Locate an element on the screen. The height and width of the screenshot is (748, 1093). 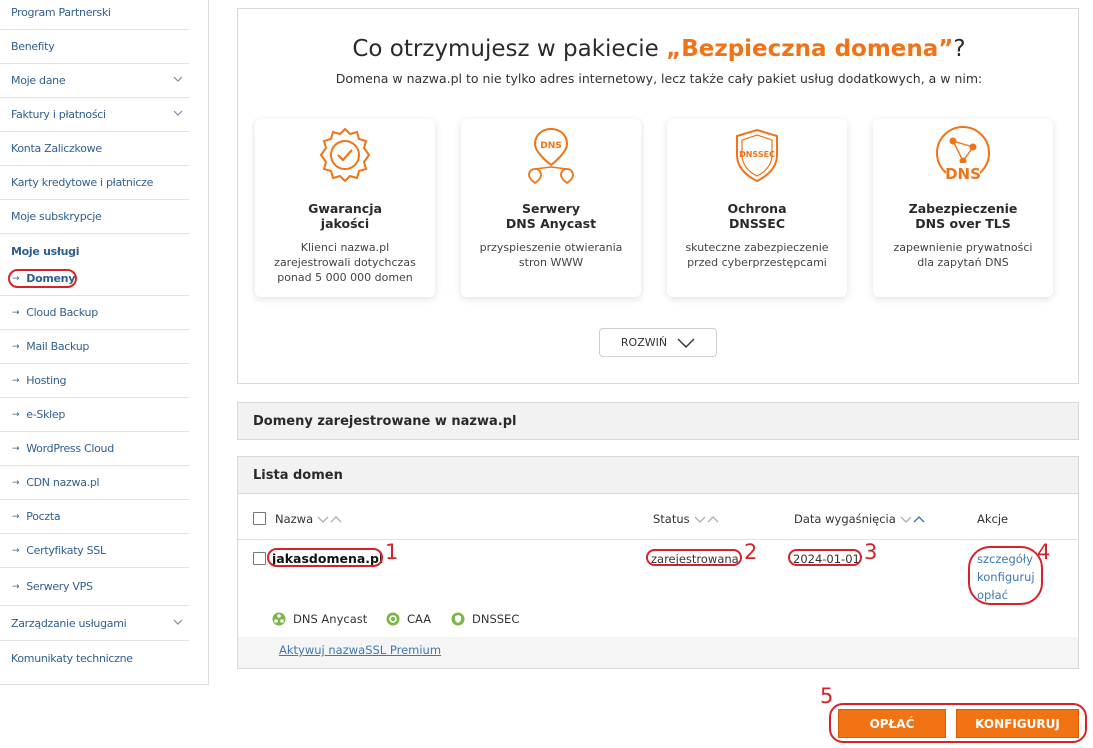
column-label: Nazwa is located at coordinates (294, 519).